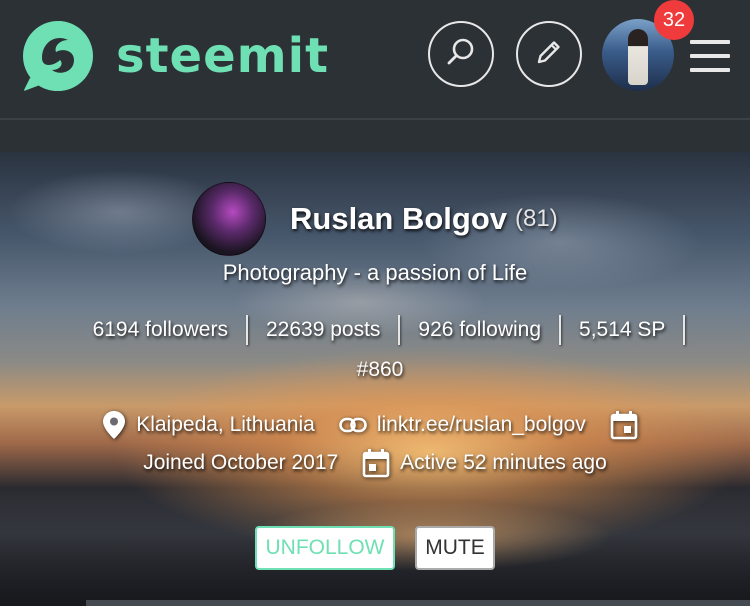 The width and height of the screenshot is (750, 606). I want to click on calendar-extra, so click(629, 425).